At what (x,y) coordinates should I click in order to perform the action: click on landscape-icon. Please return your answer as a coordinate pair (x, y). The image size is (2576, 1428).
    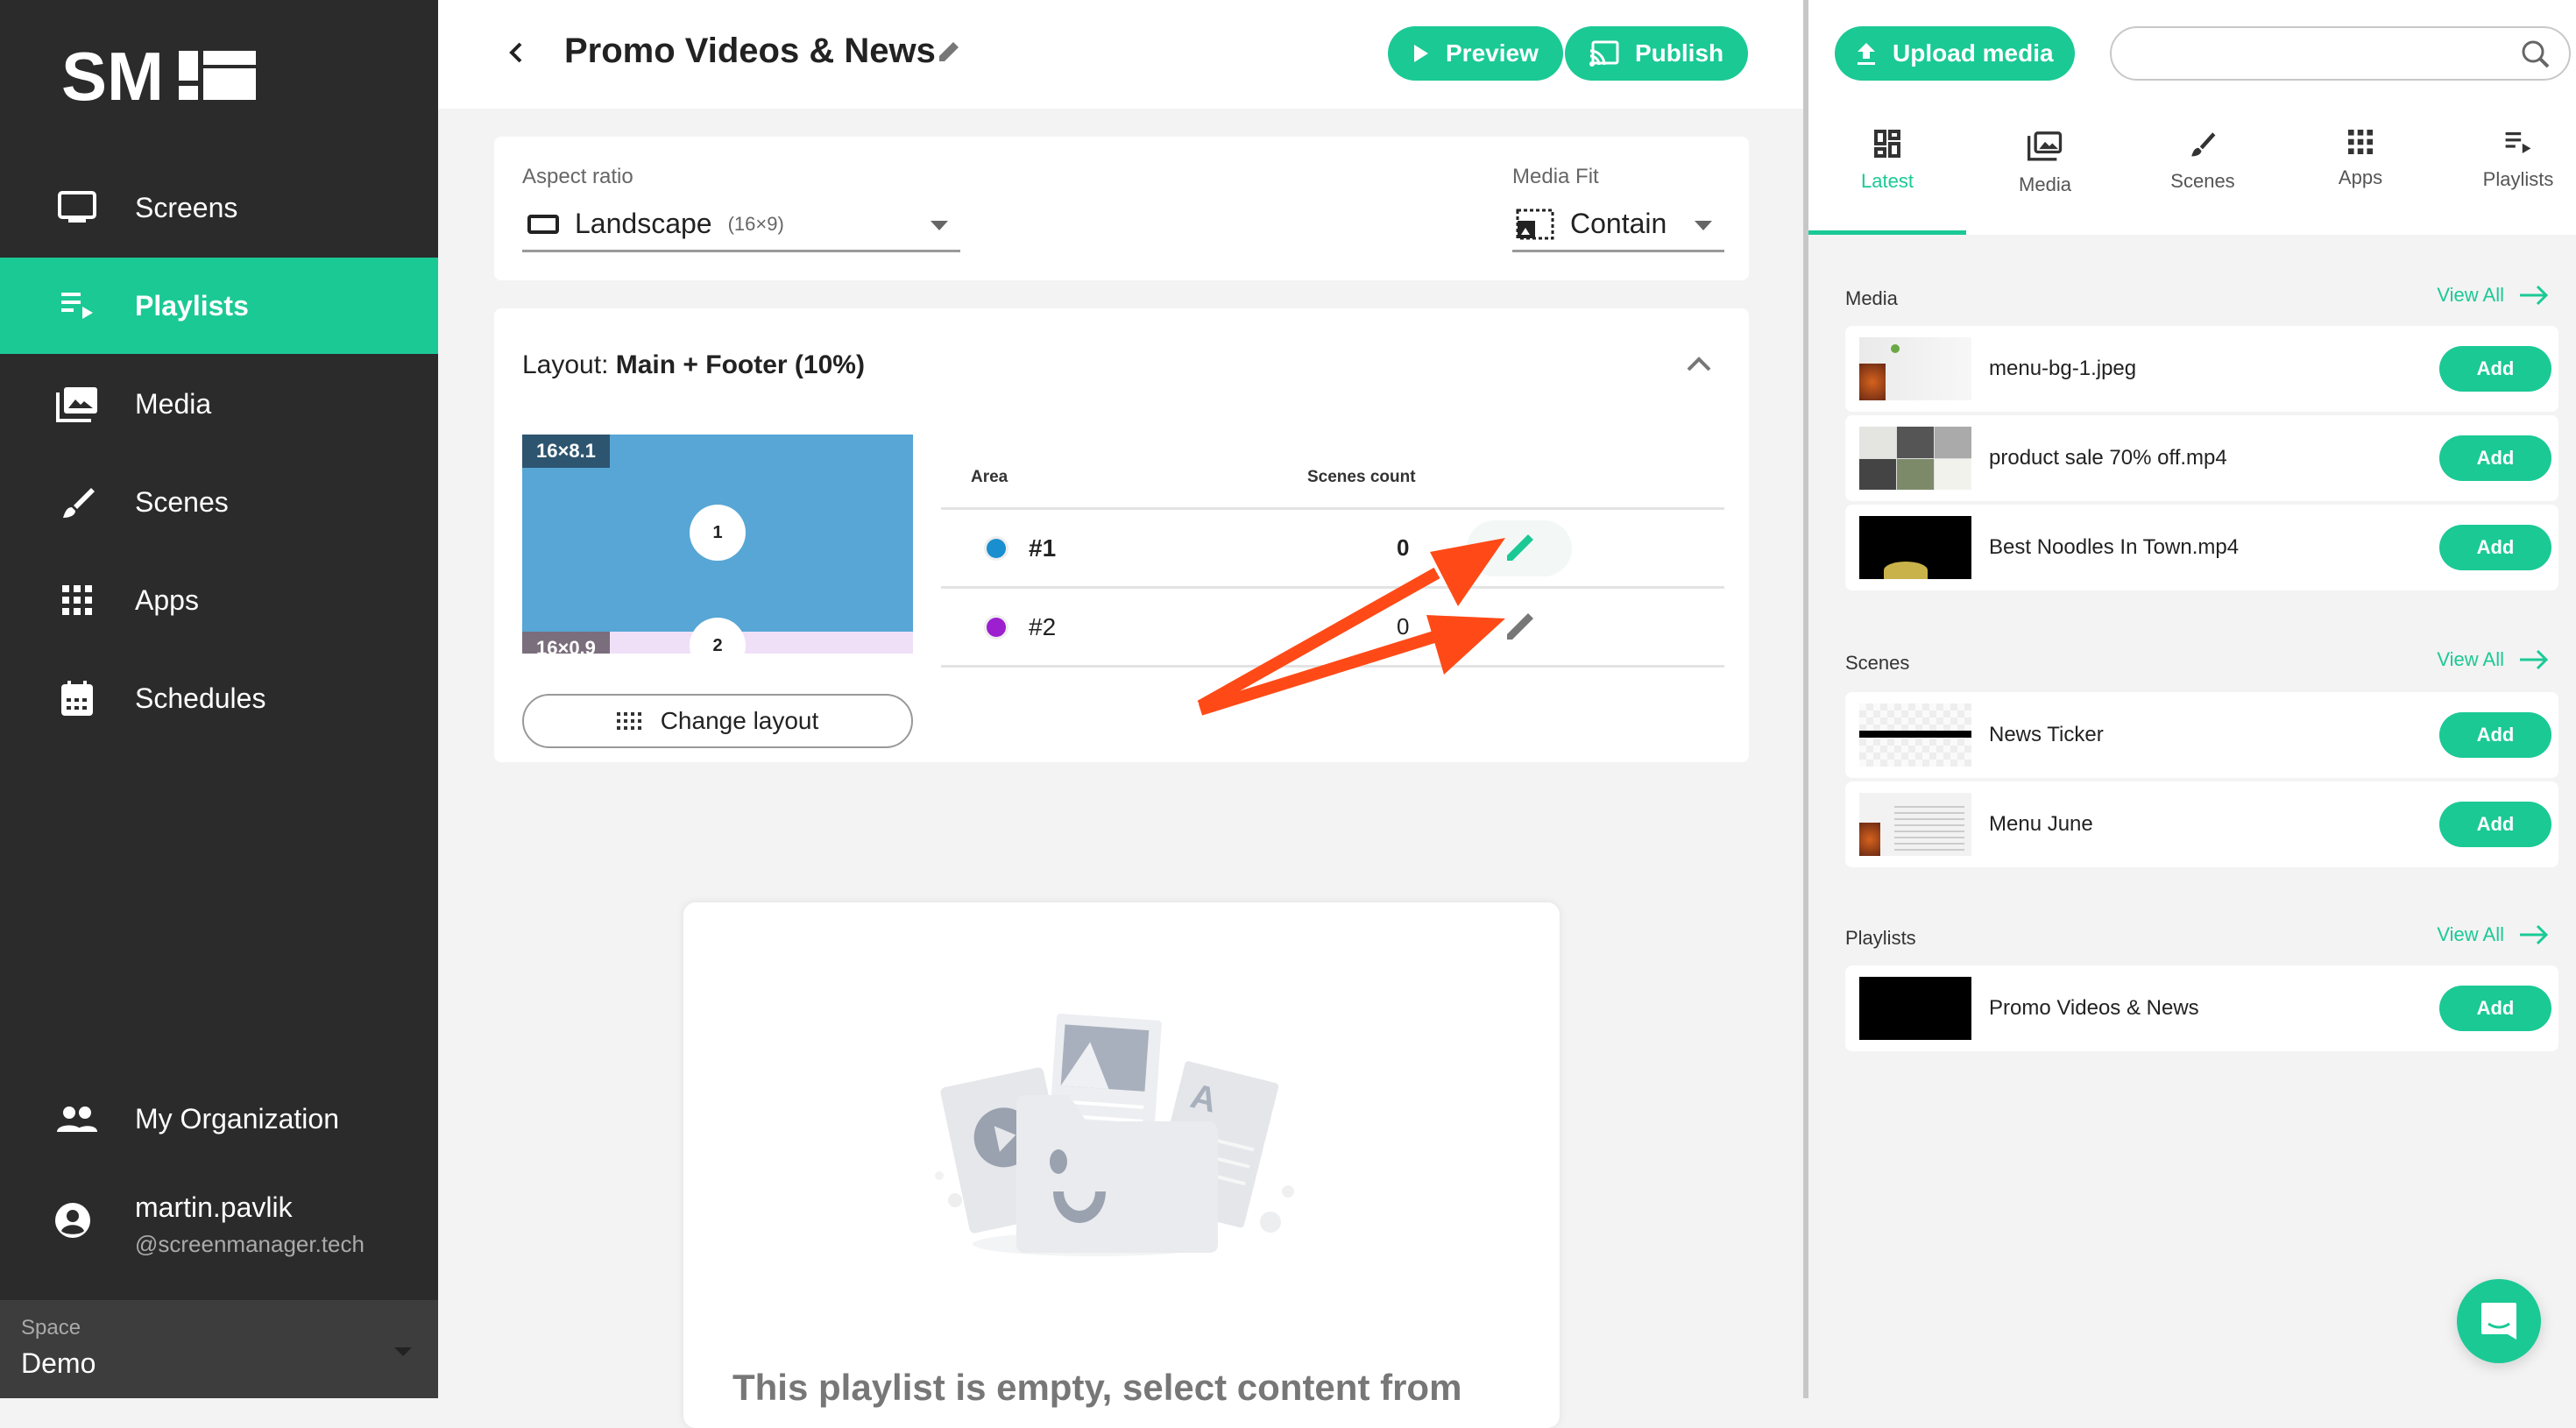
    Looking at the image, I should click on (543, 224).